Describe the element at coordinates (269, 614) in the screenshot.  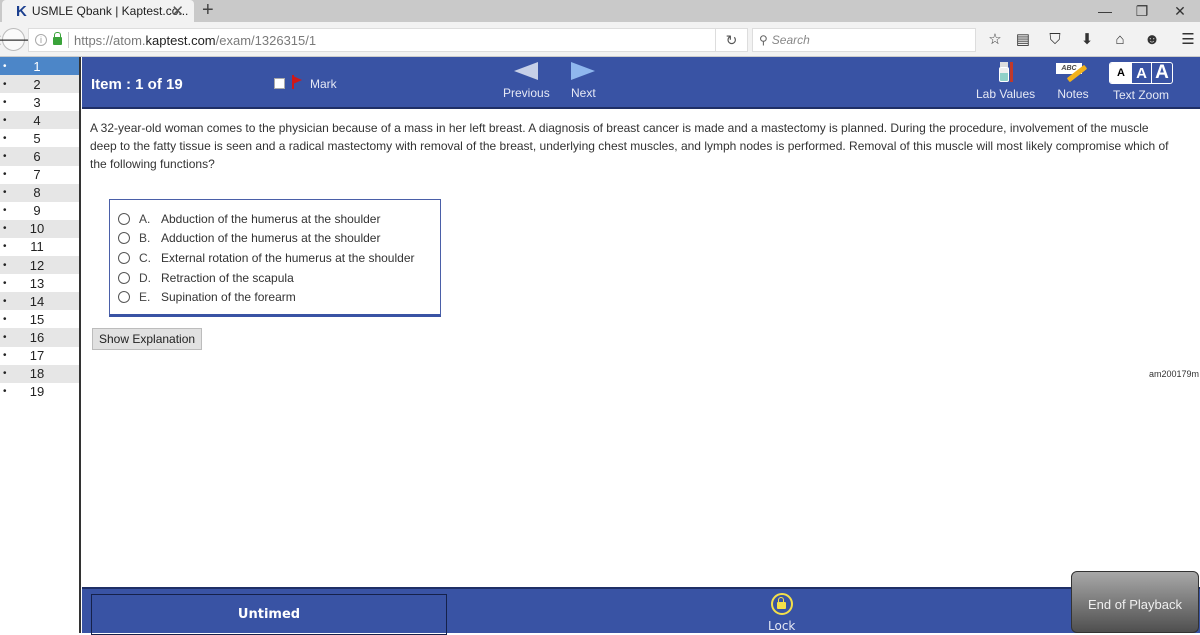
I see `timer-display: Untimed` at that location.